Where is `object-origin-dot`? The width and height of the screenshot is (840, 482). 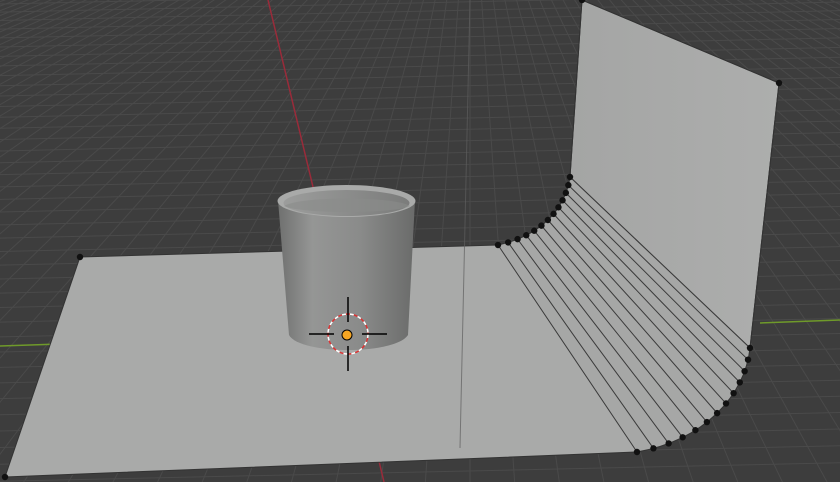
object-origin-dot is located at coordinates (347, 335).